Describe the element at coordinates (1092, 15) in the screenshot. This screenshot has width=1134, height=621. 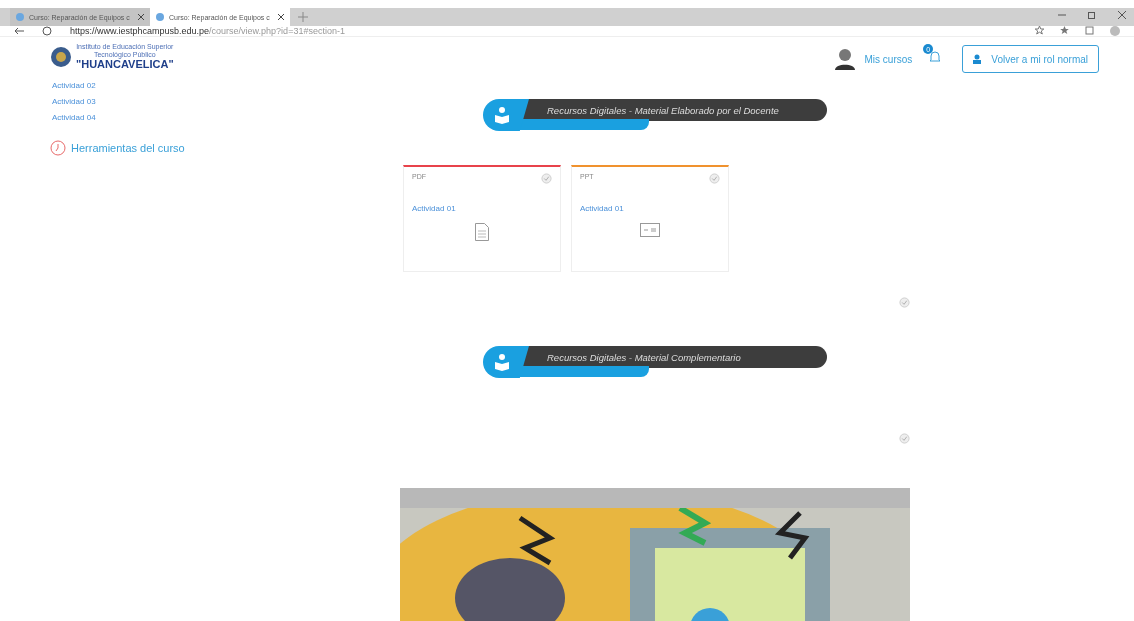
I see `restore-icon` at that location.